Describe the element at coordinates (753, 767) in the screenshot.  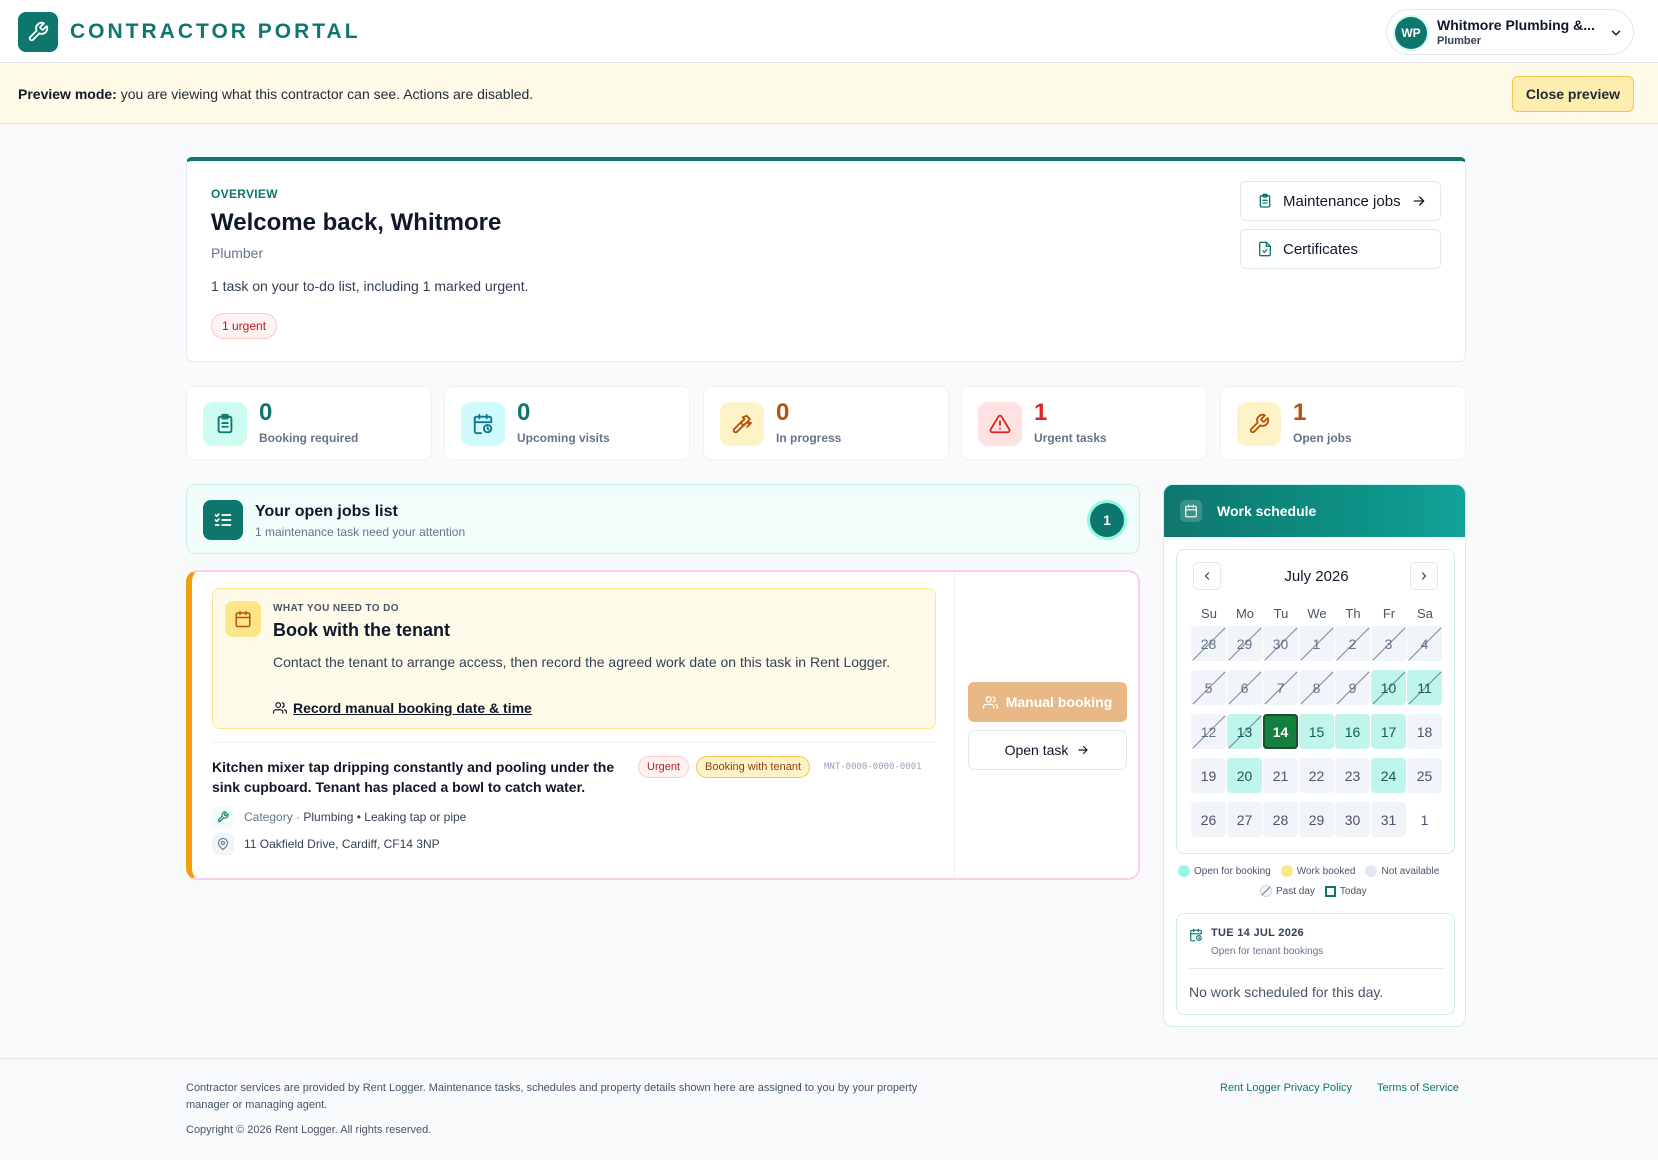
I see `status-pill: Booking with tenant` at that location.